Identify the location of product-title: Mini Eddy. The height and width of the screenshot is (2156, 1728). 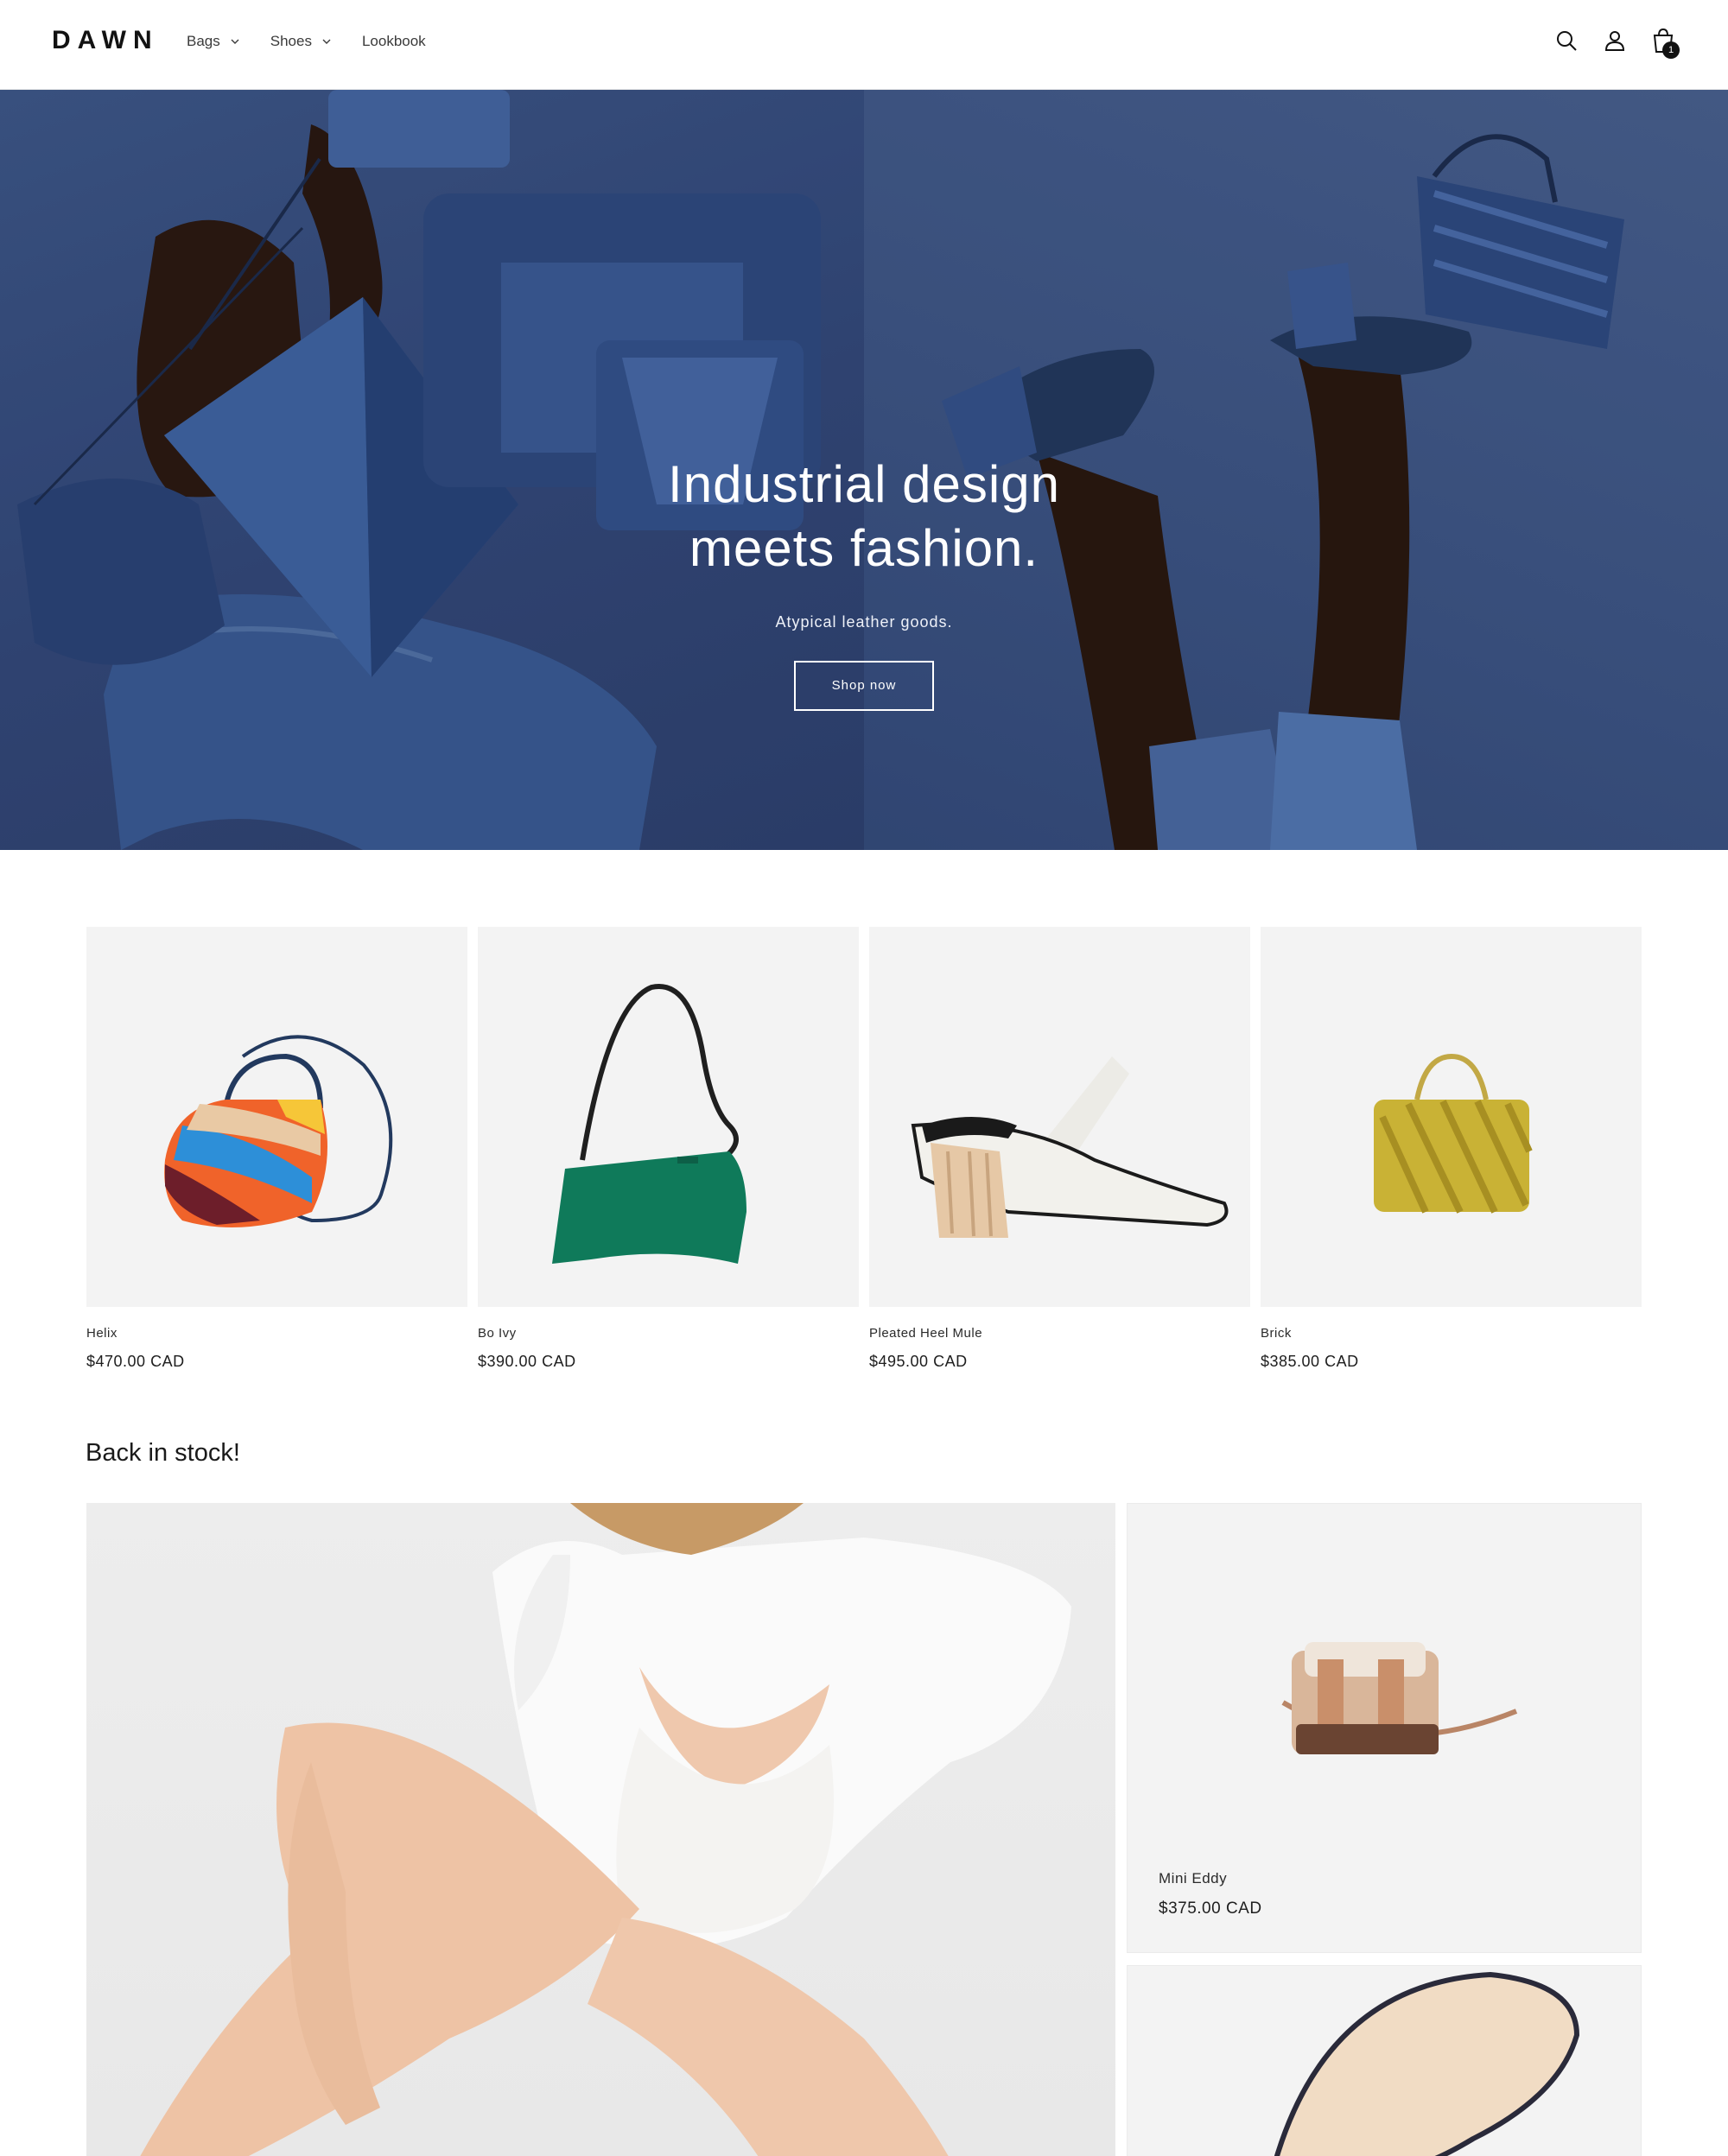
(1193, 1879).